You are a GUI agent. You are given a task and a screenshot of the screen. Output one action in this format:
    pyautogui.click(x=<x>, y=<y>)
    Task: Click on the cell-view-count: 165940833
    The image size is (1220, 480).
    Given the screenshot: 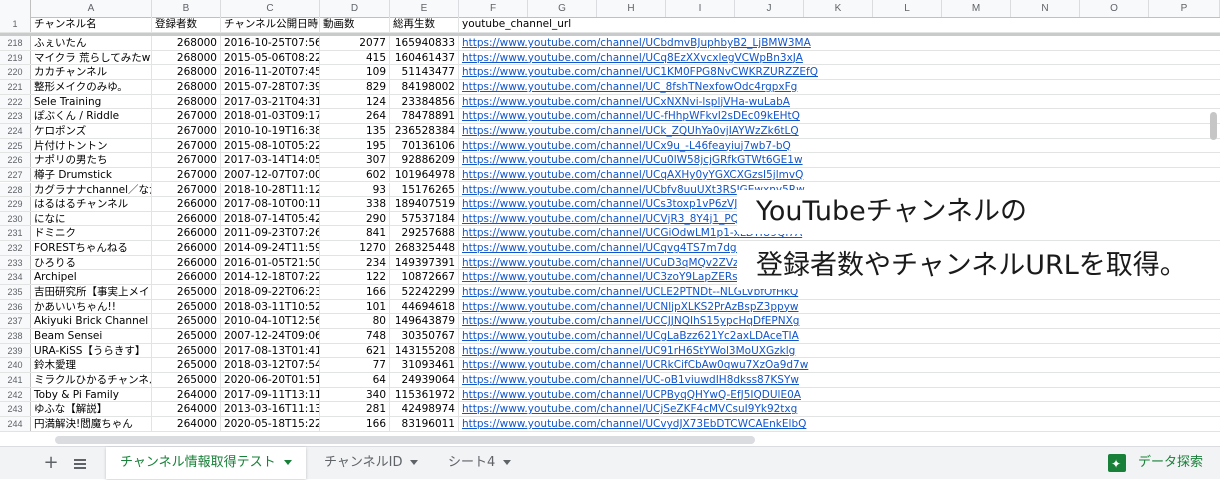 What is the action you would take?
    pyautogui.click(x=424, y=43)
    